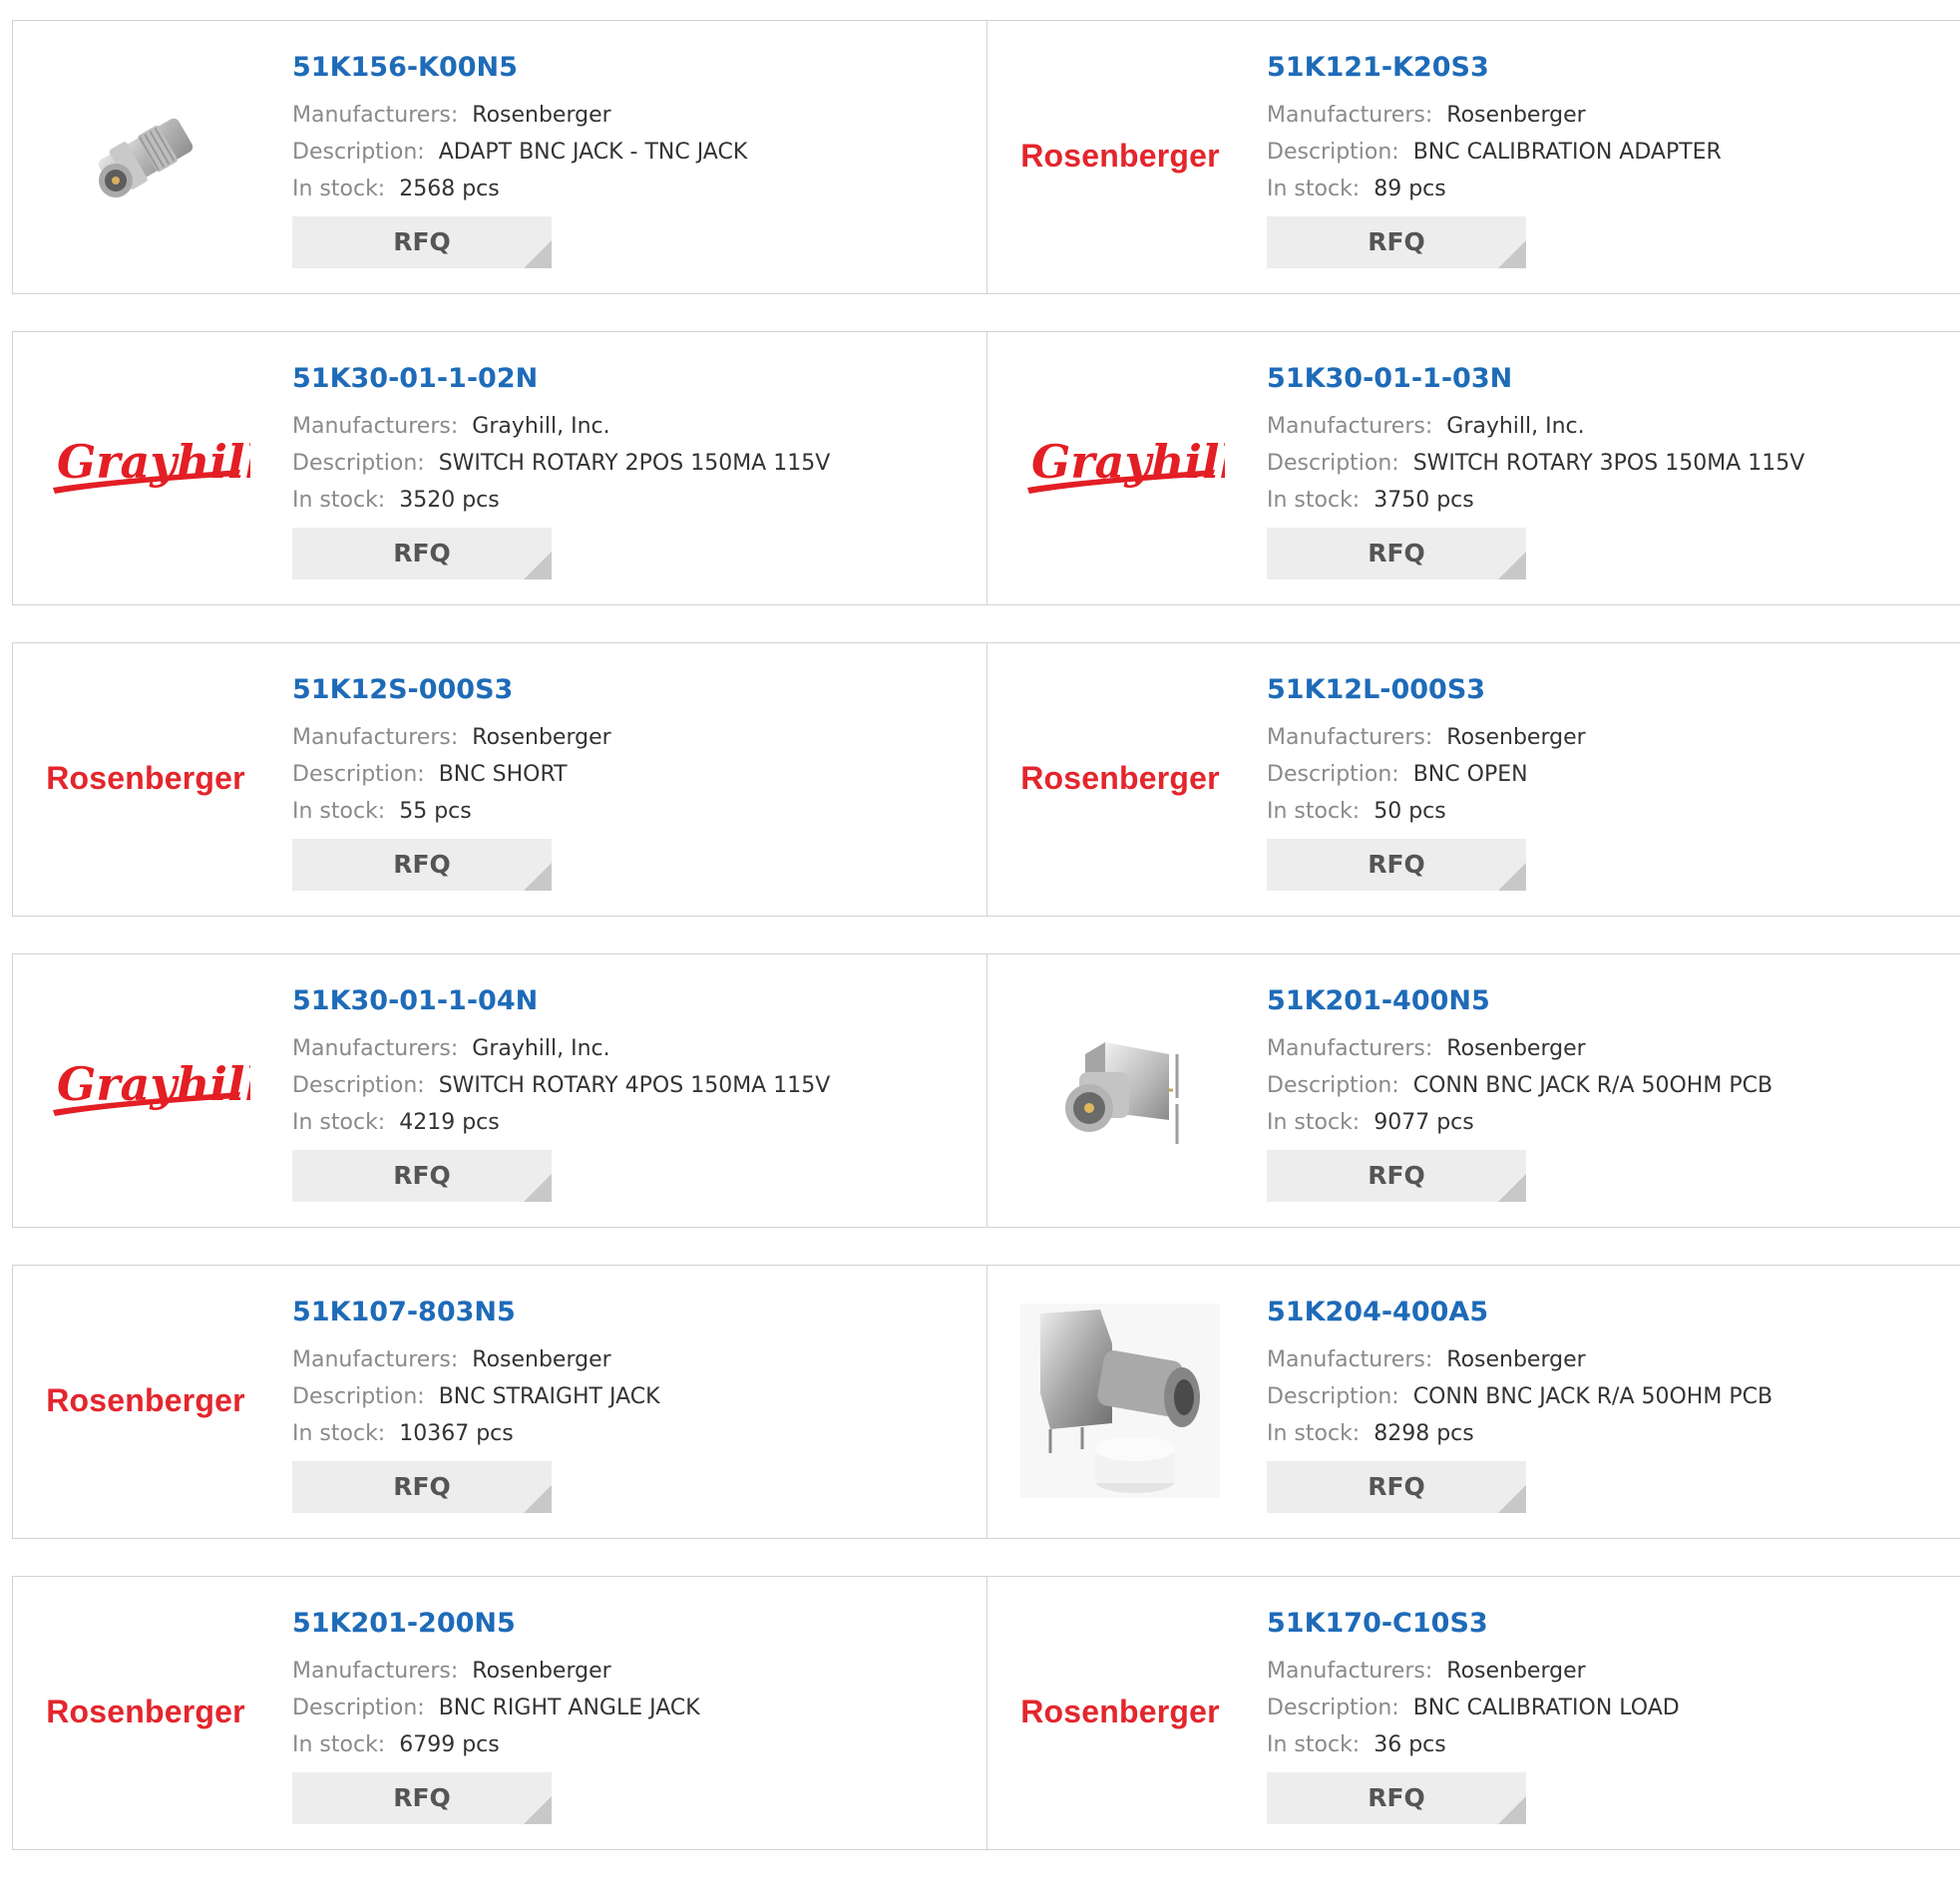 This screenshot has height=1887, width=1960. I want to click on product-card: Grayhill 51K30-01-1-04N Manufacturers, so click(500, 1090).